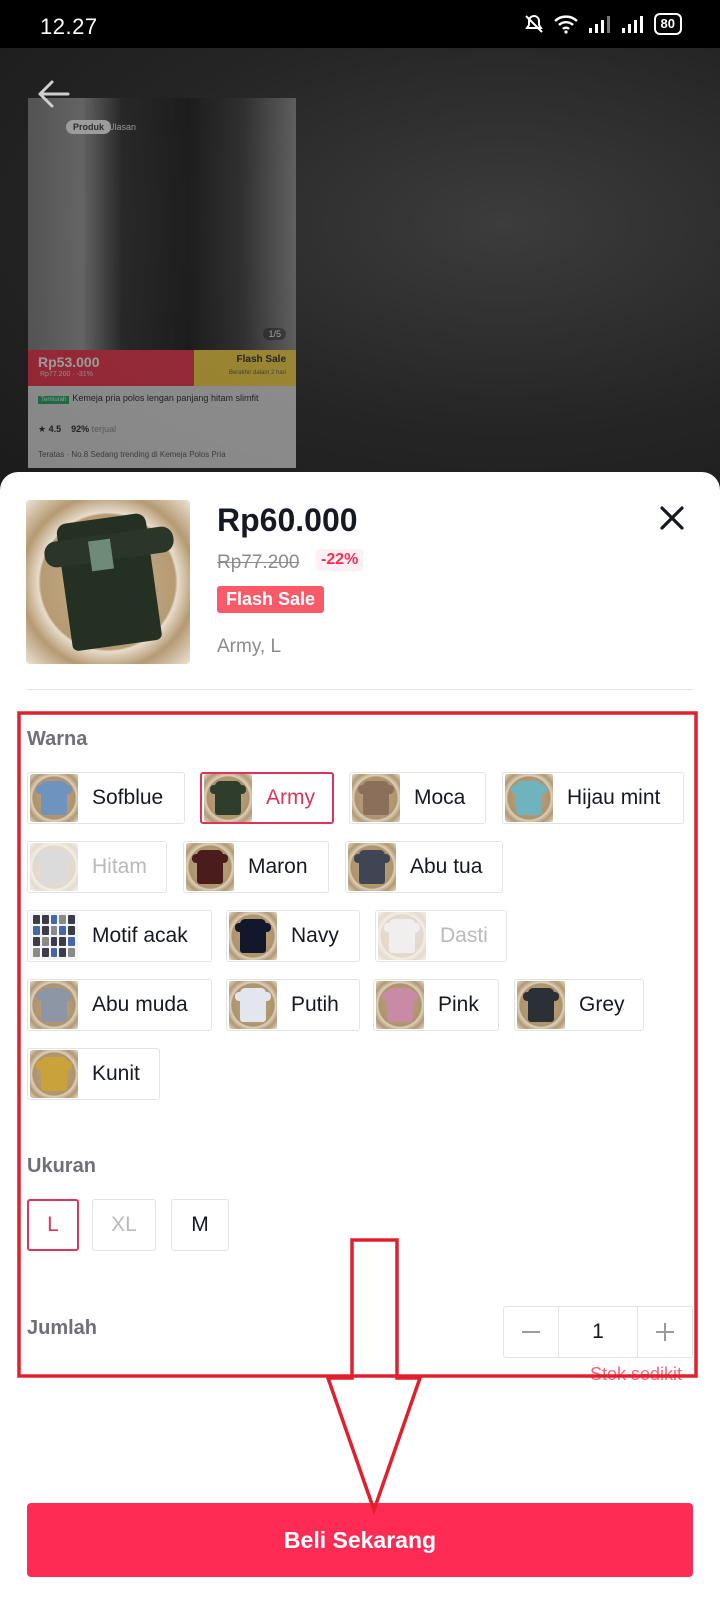 The width and height of the screenshot is (720, 1600). I want to click on color-option-abu-tua: Abu tua, so click(424, 867).